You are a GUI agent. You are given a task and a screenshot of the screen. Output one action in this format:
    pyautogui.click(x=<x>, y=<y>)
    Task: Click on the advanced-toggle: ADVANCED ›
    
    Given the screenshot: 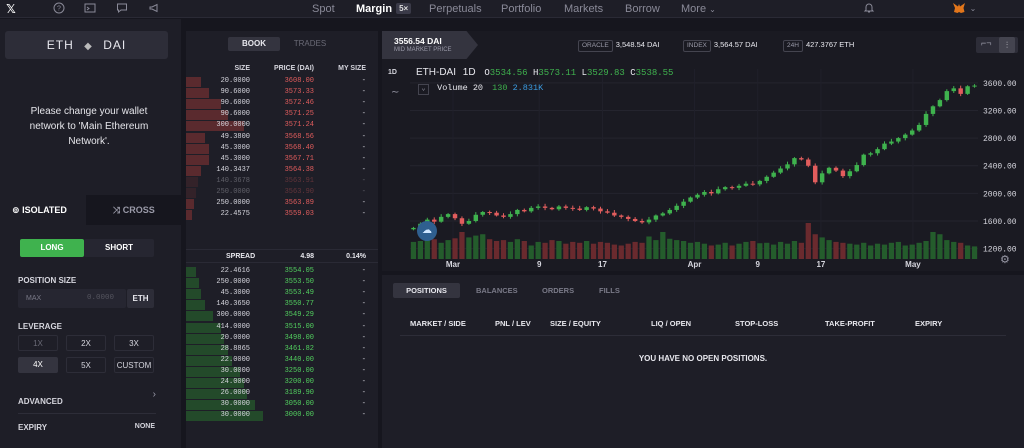 What is the action you would take?
    pyautogui.click(x=87, y=397)
    